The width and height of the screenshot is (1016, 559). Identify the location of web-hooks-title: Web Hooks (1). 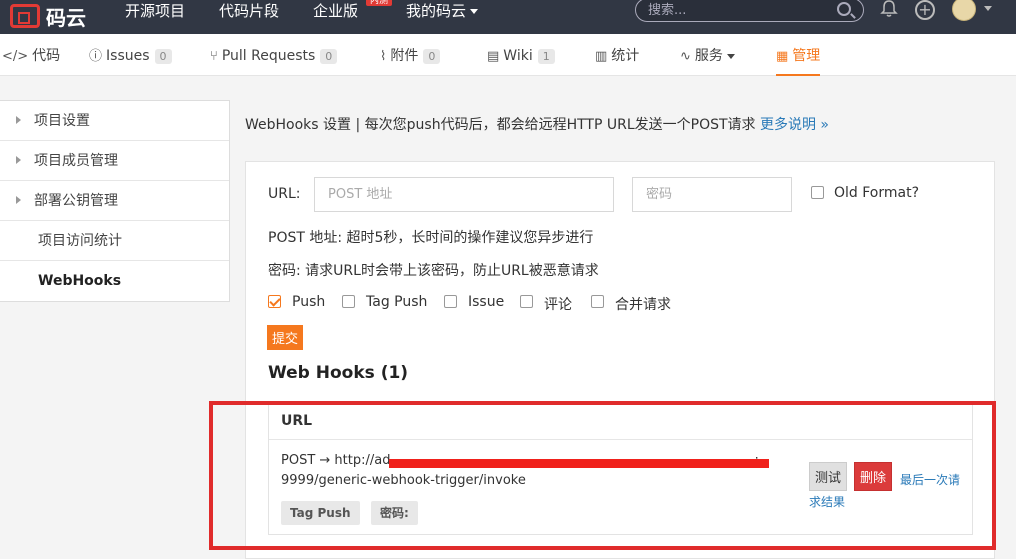
(338, 373).